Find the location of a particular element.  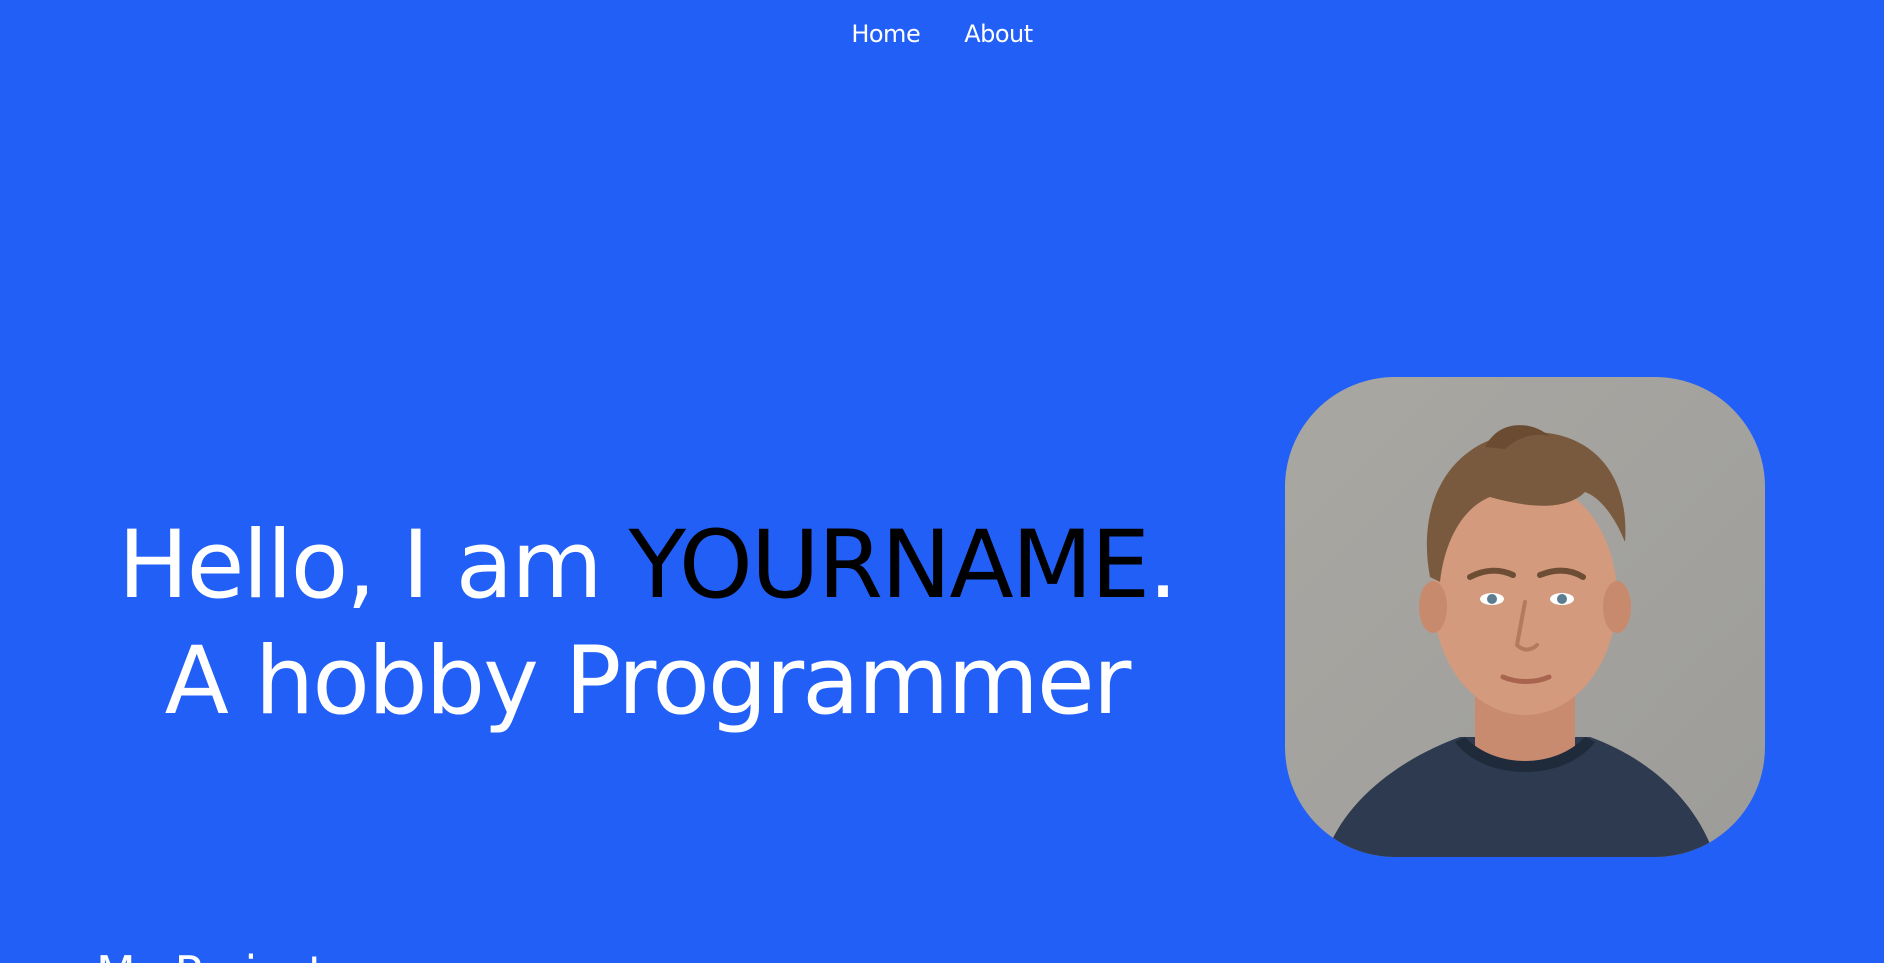

section-heading: My Projects is located at coordinates (222, 954).